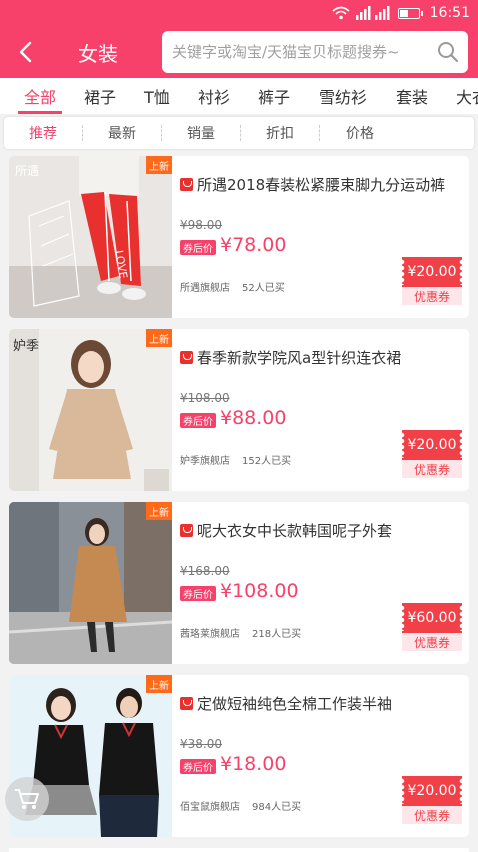 The width and height of the screenshot is (478, 852). I want to click on product-title: 呢大衣女中长款韩国呢子外套, so click(295, 531).